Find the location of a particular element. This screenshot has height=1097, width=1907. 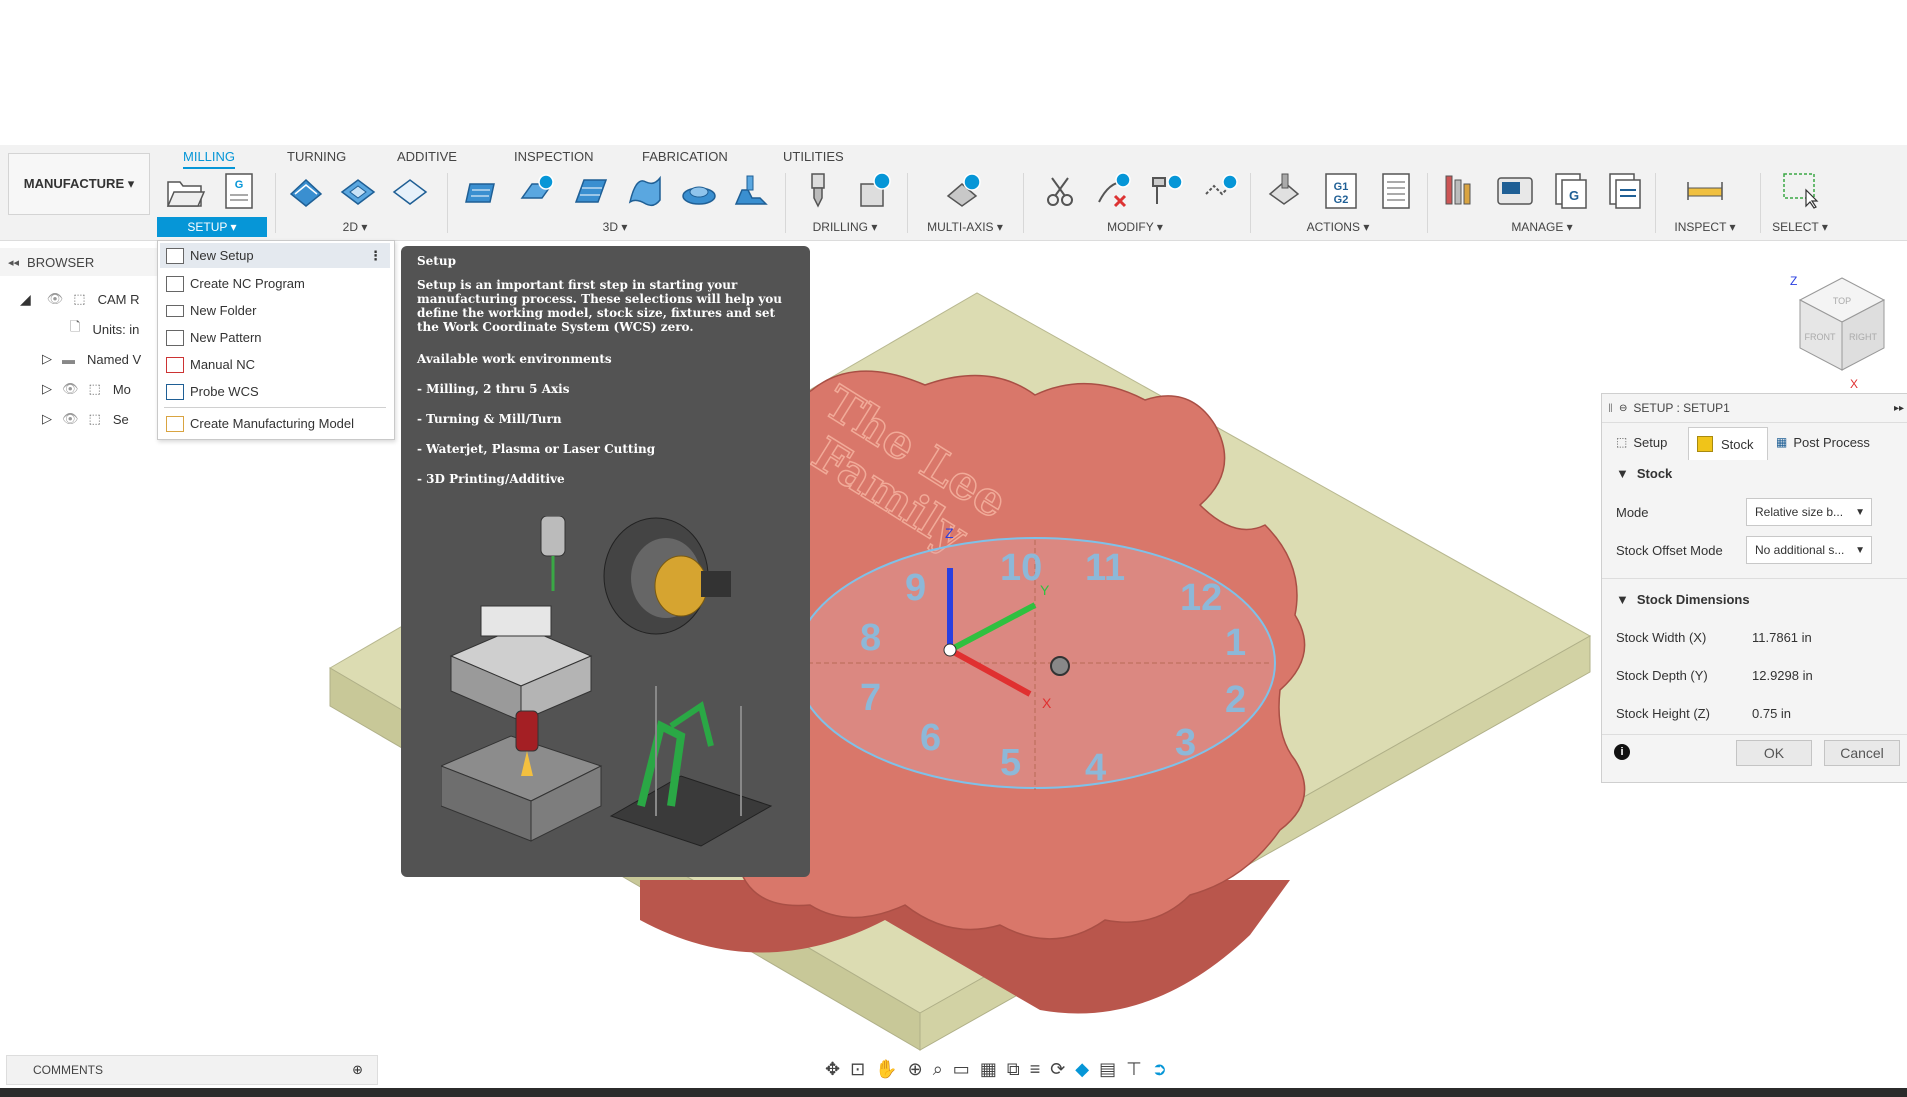

cancel-button: Cancel is located at coordinates (1862, 753).